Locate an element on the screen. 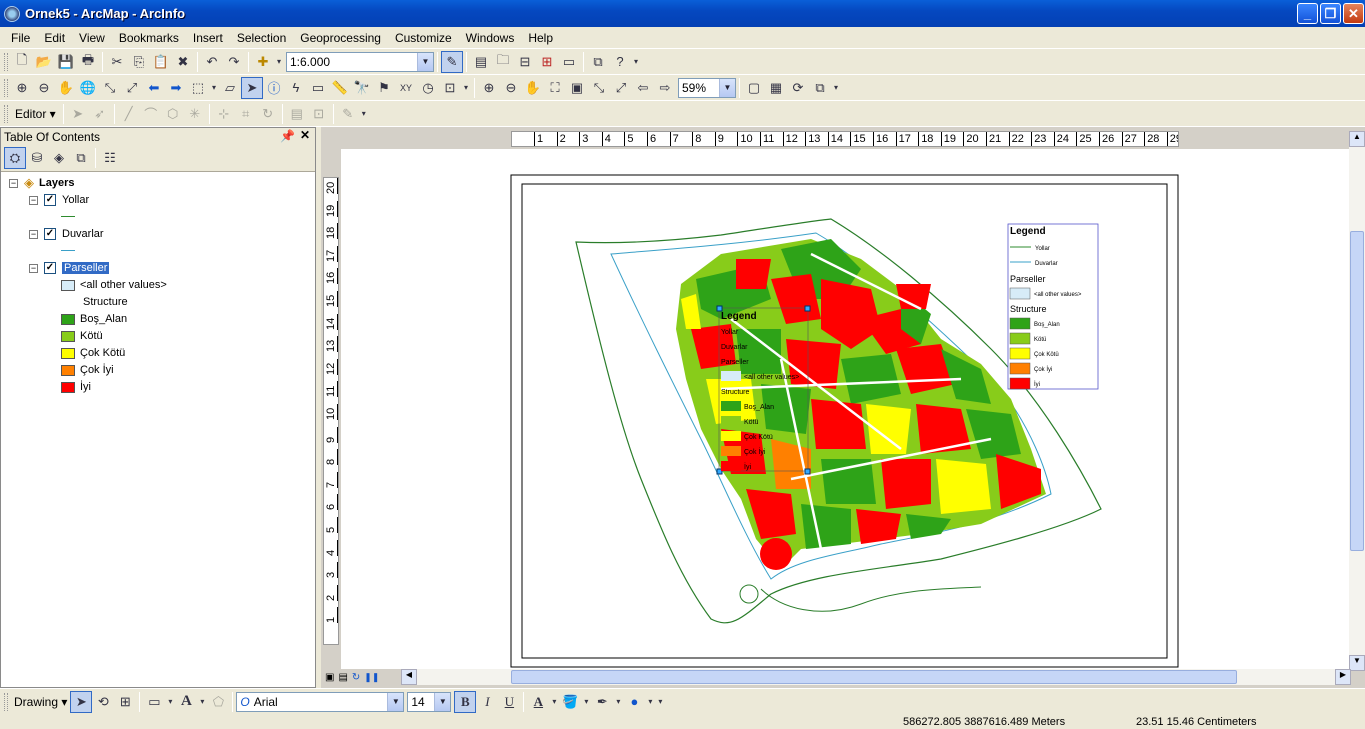 This screenshot has width=1365, height=729. layer-duvarlar: − ✓ Duvarlar is located at coordinates (66, 234).